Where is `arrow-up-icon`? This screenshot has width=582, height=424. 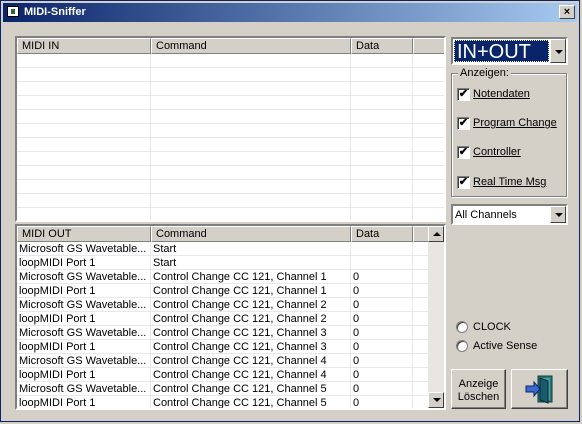
arrow-up-icon is located at coordinates (437, 234).